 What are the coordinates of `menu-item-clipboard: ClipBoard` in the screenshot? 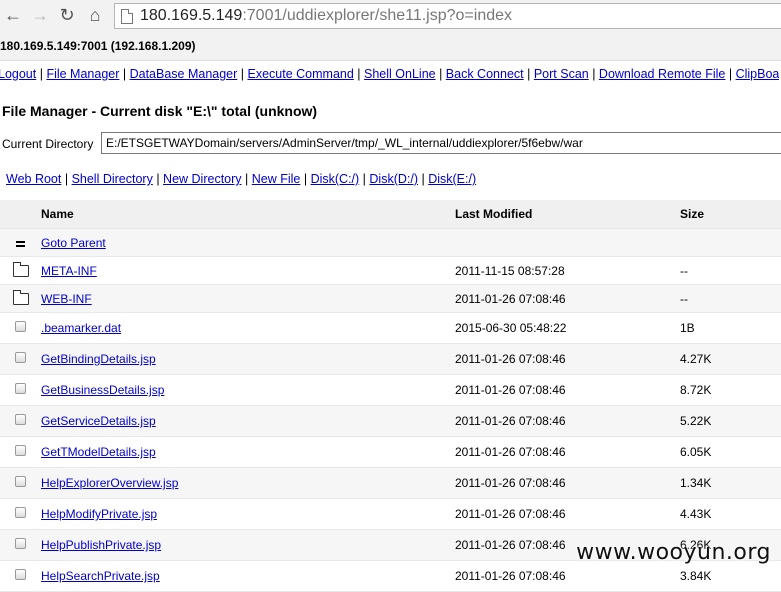 It's located at (757, 74).